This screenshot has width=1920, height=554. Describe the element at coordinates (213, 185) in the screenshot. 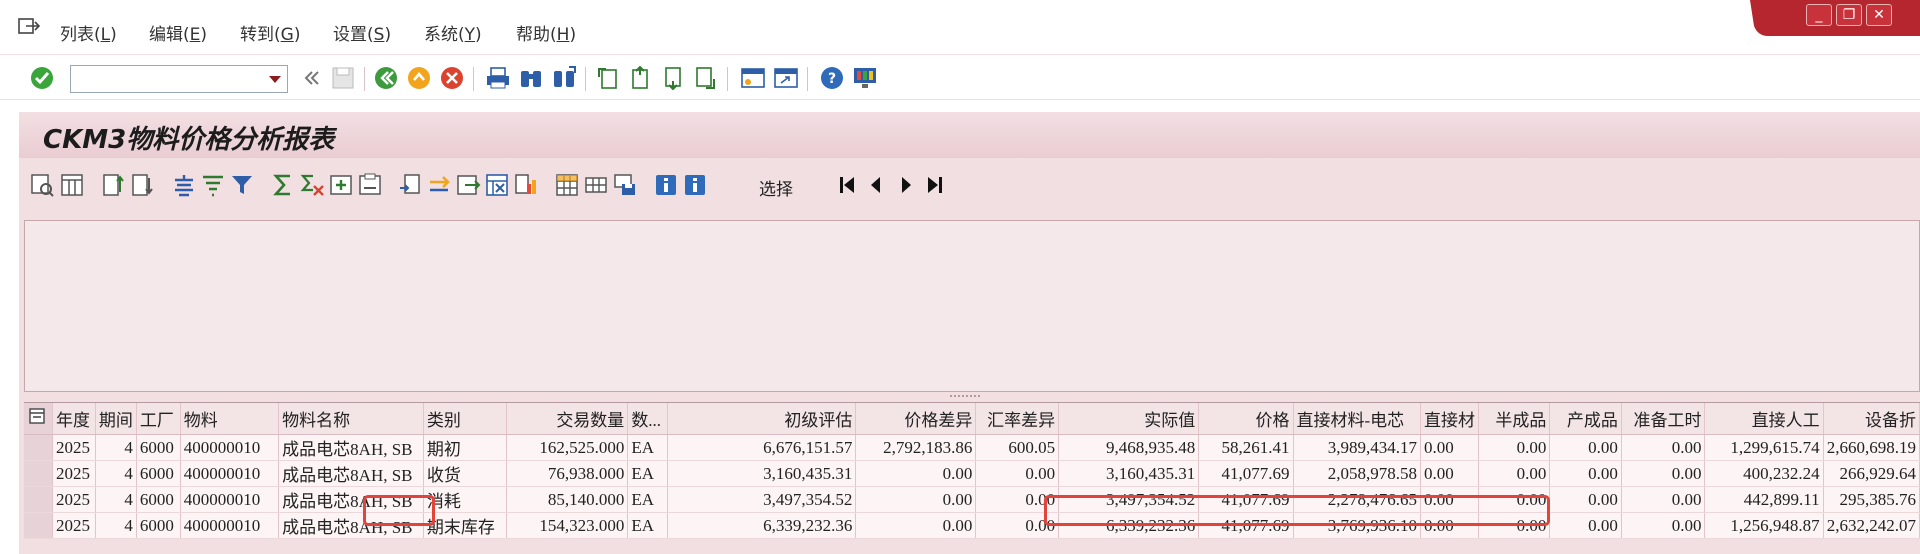

I see `filter-icon` at that location.